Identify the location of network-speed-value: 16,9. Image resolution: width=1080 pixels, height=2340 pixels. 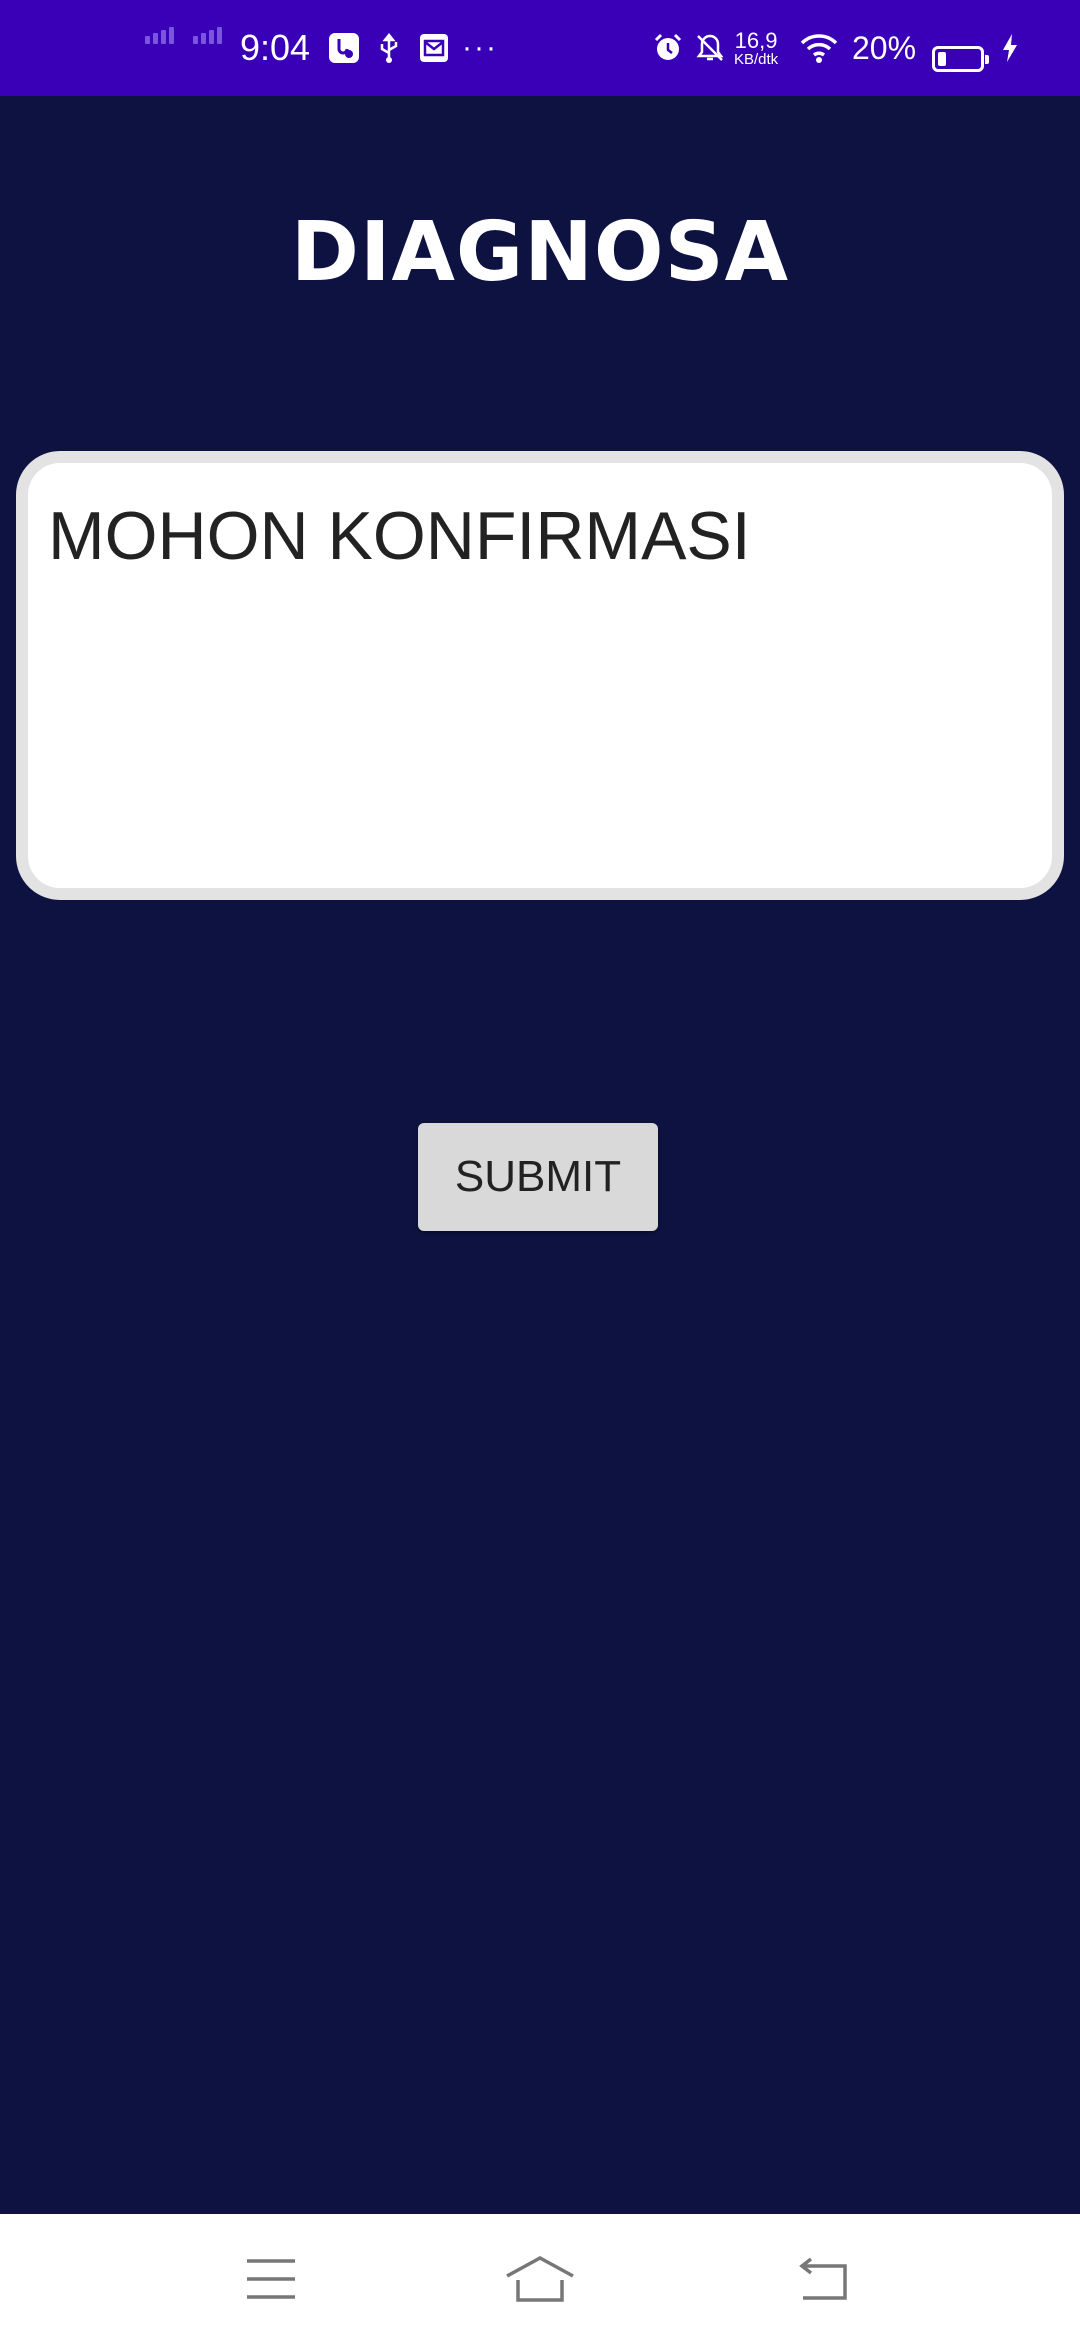
(756, 40).